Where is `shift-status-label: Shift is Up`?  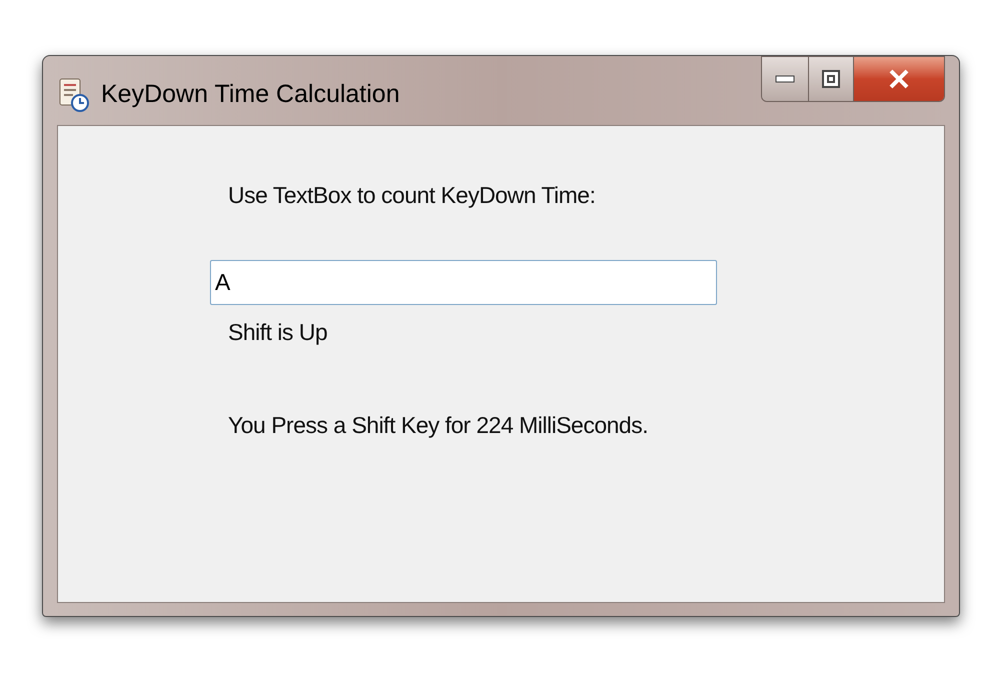
shift-status-label: Shift is Up is located at coordinates (278, 332).